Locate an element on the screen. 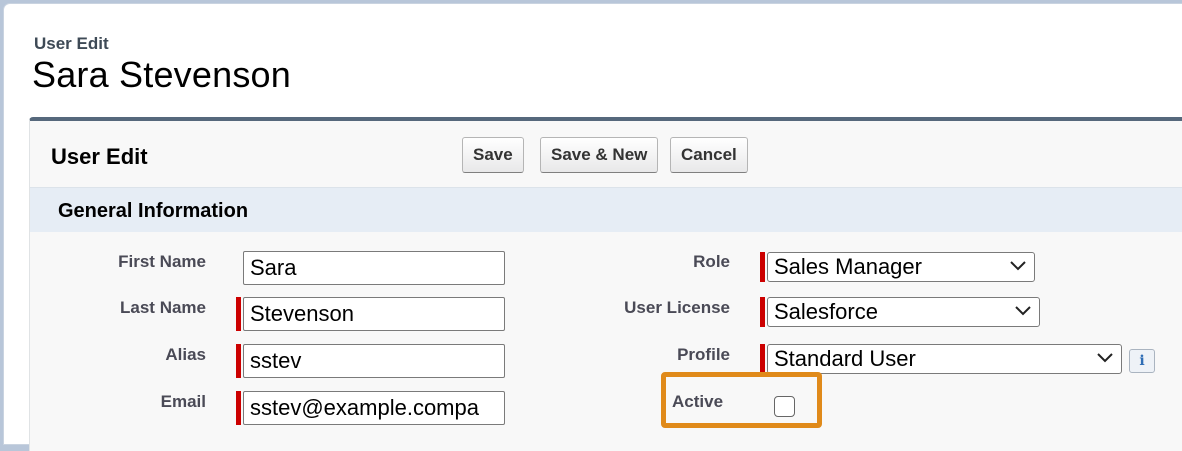 This screenshot has height=451, width=1182. page-header-object-type: User Edit is located at coordinates (71, 43).